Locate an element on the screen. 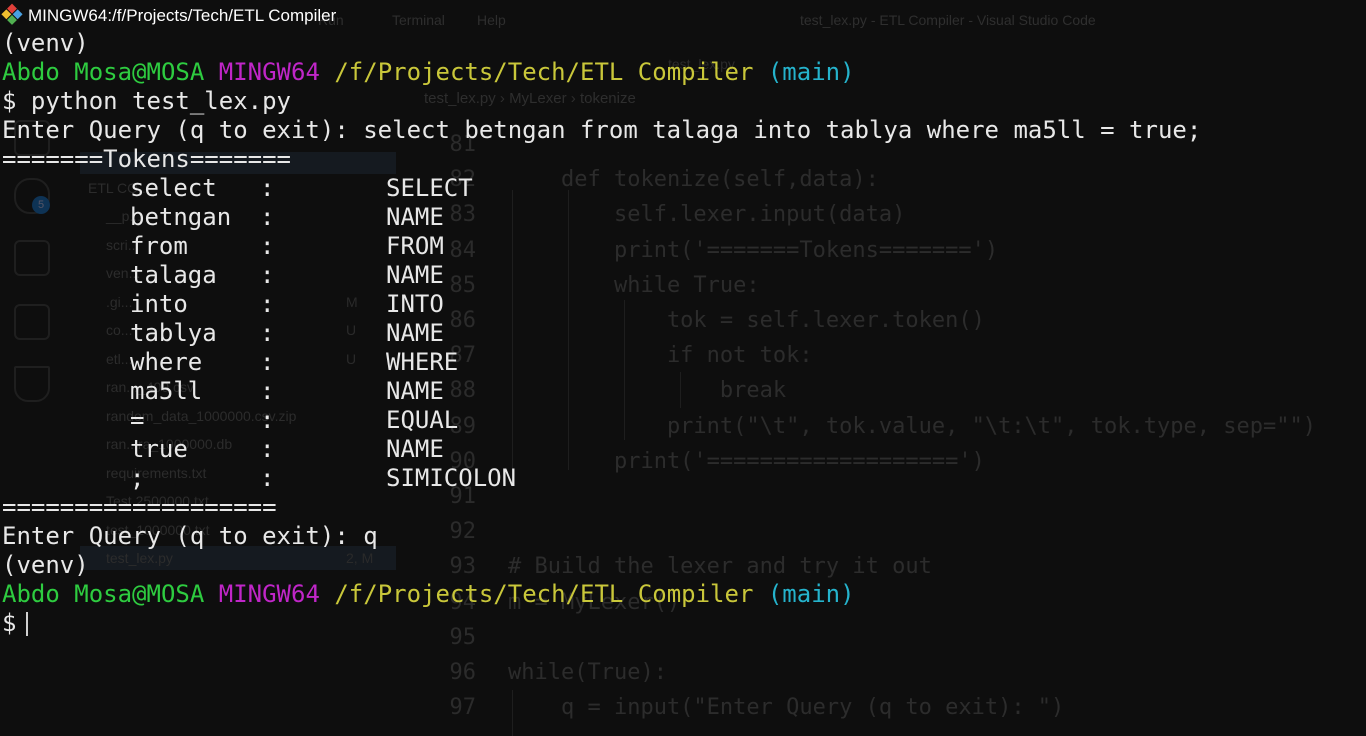 The height and width of the screenshot is (736, 1366). token-value: select is located at coordinates (173, 188).